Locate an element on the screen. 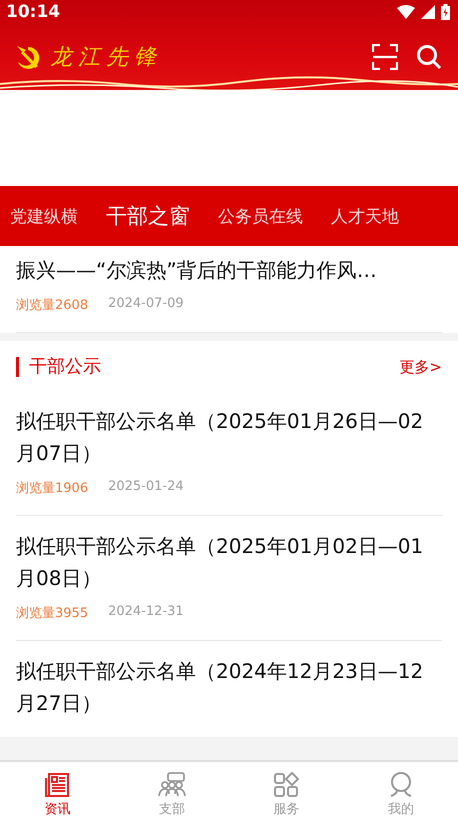 This screenshot has height=820, width=458. nav-tab: 服务 is located at coordinates (286, 791).